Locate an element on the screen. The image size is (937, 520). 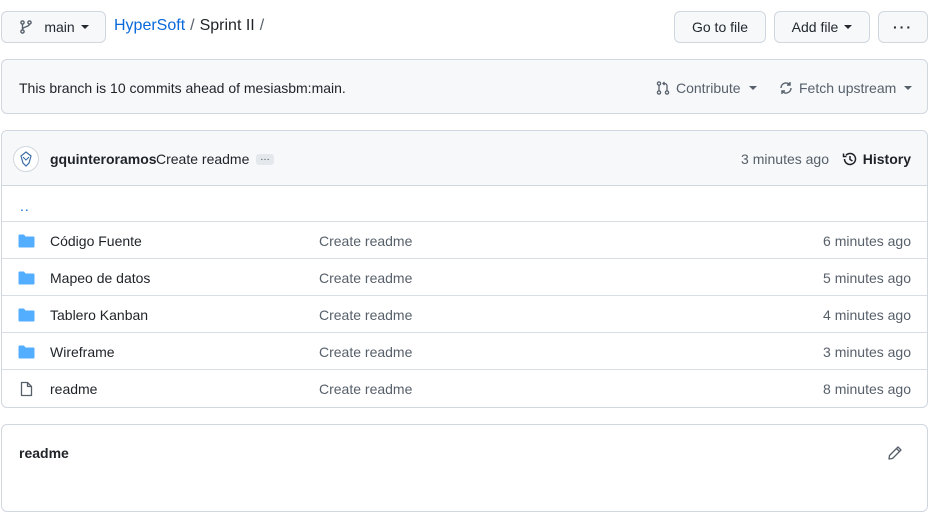
more-options-button: ··· is located at coordinates (903, 27).